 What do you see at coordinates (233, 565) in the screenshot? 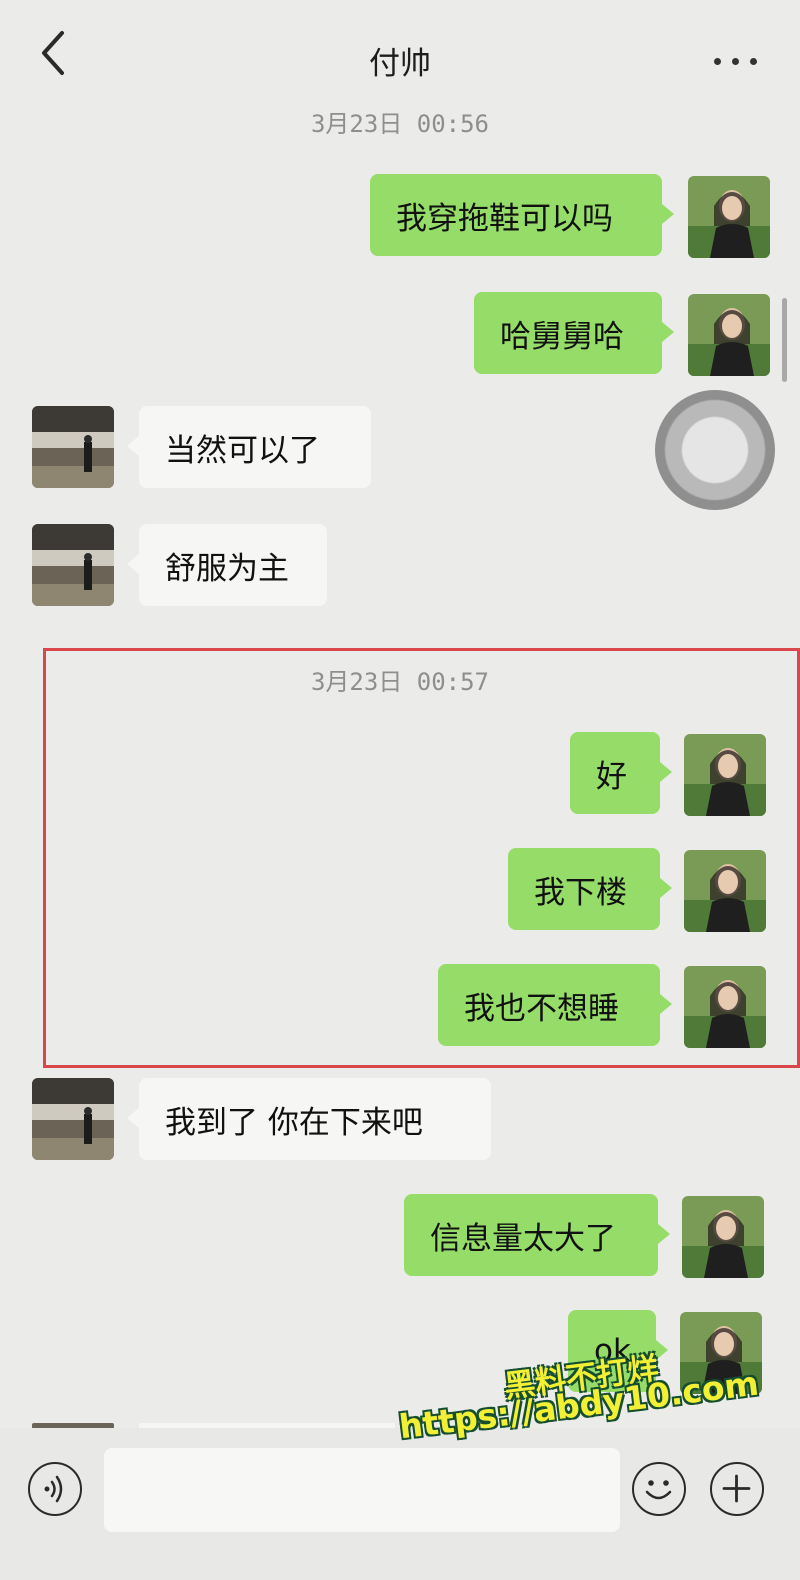
I see `message-bubble: 舒服为主` at bounding box center [233, 565].